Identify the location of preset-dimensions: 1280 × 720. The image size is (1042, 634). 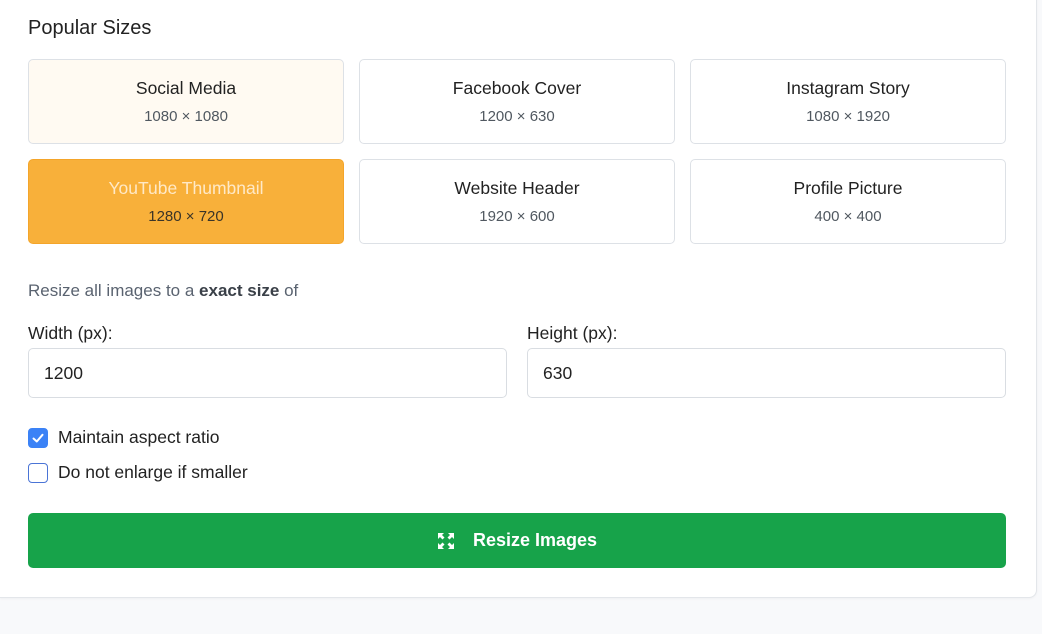
(186, 216).